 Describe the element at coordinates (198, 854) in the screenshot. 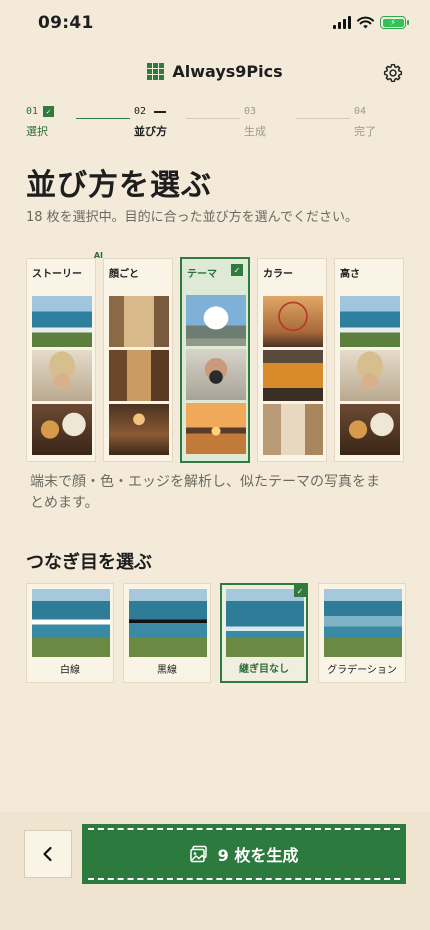

I see `images-icon` at that location.